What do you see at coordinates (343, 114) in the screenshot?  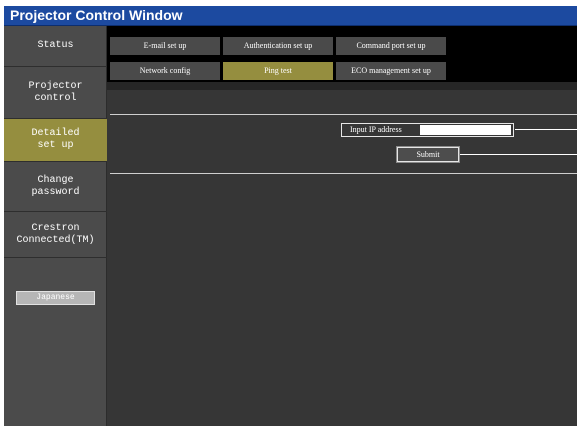 I see `top-divider` at bounding box center [343, 114].